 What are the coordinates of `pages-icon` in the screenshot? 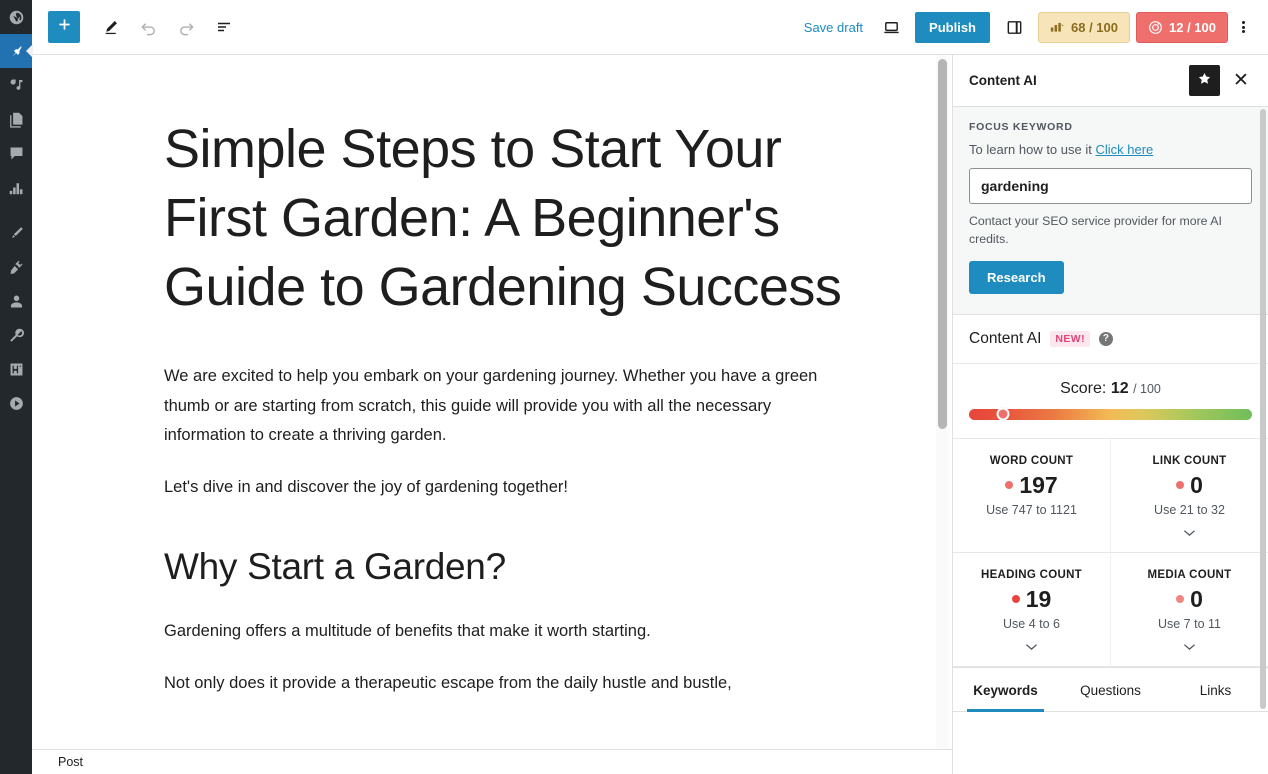 It's located at (16, 119).